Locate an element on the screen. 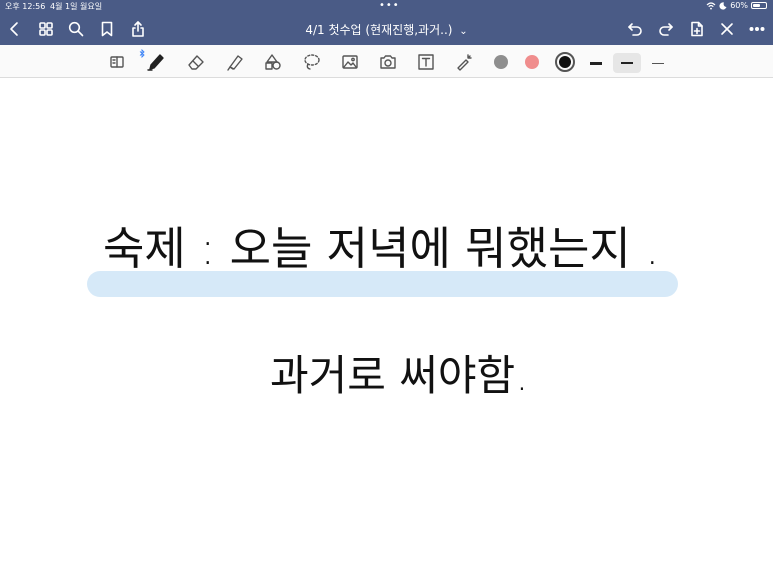 The image size is (773, 580). battery-icon is located at coordinates (759, 5).